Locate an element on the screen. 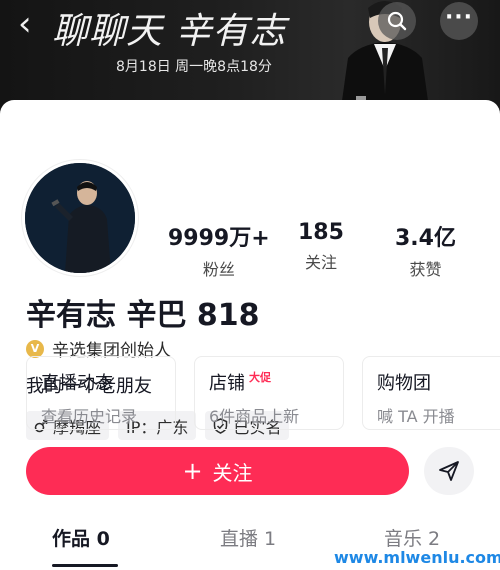 The image size is (500, 570). tile-group-title: 购物团 is located at coordinates (404, 383).